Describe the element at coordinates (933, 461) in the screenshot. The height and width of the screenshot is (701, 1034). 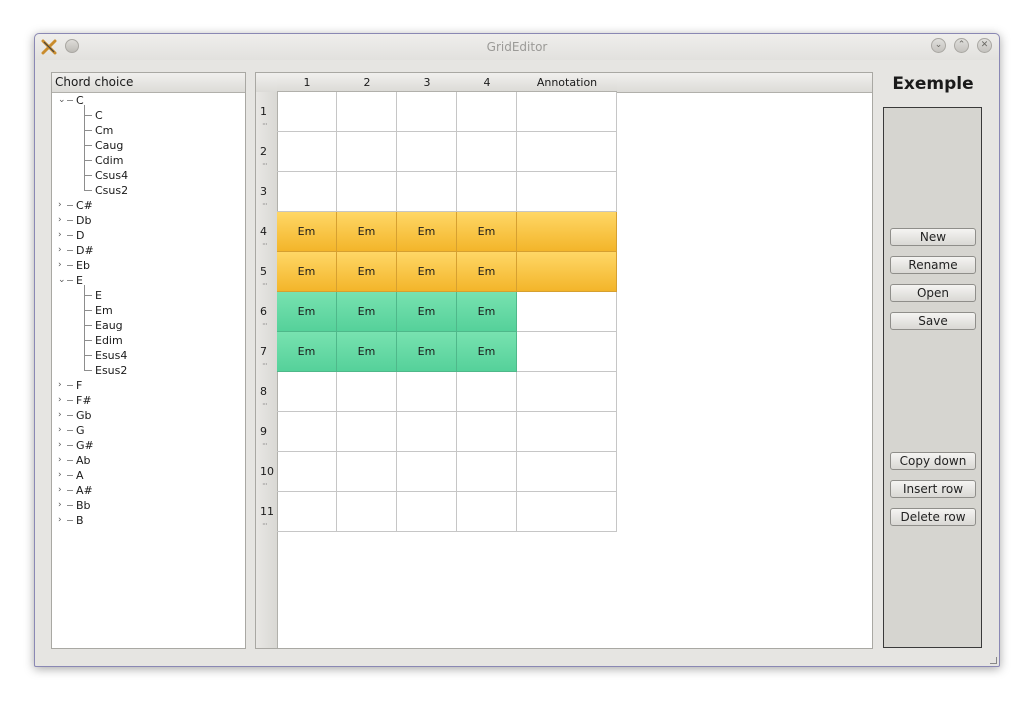
I see `copy-down-button: Copy down` at that location.